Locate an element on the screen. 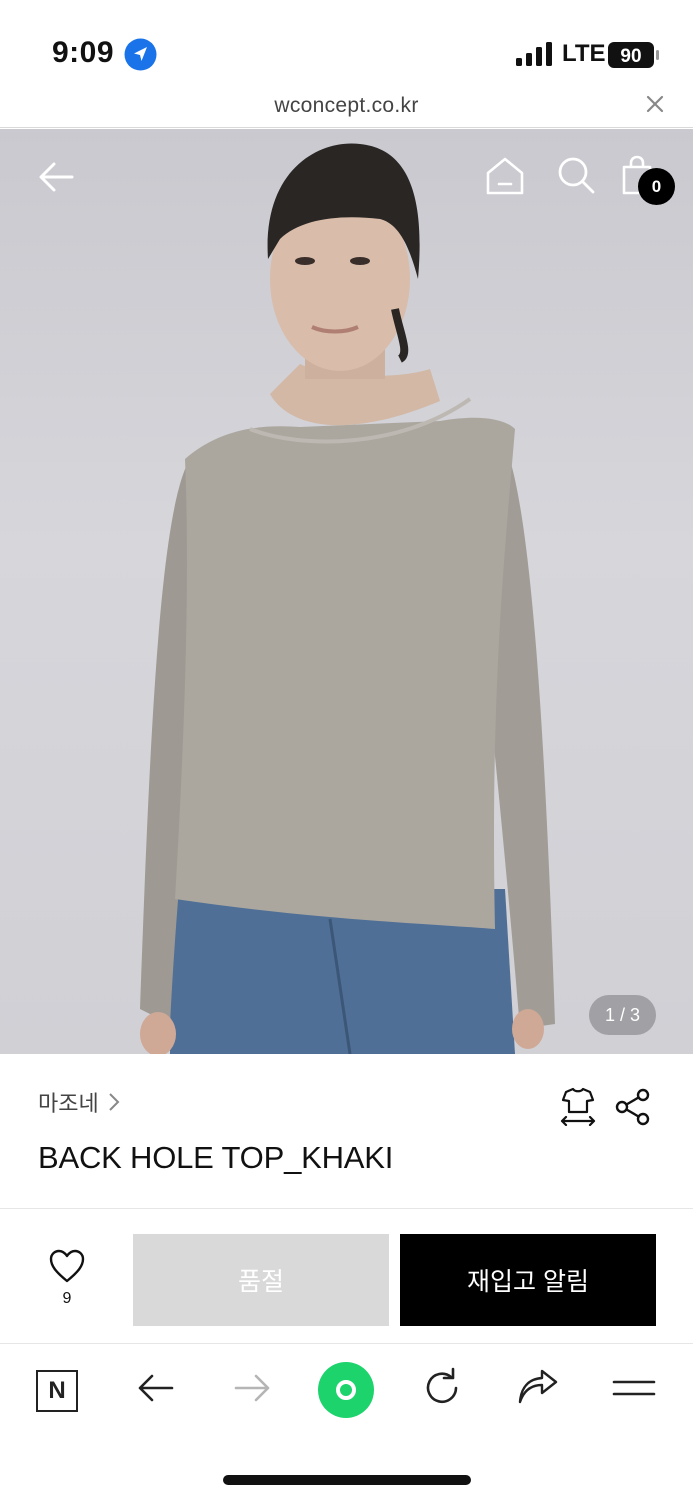 This screenshot has height=1500, width=693. image-counter: 1 / 3 is located at coordinates (622, 1015).